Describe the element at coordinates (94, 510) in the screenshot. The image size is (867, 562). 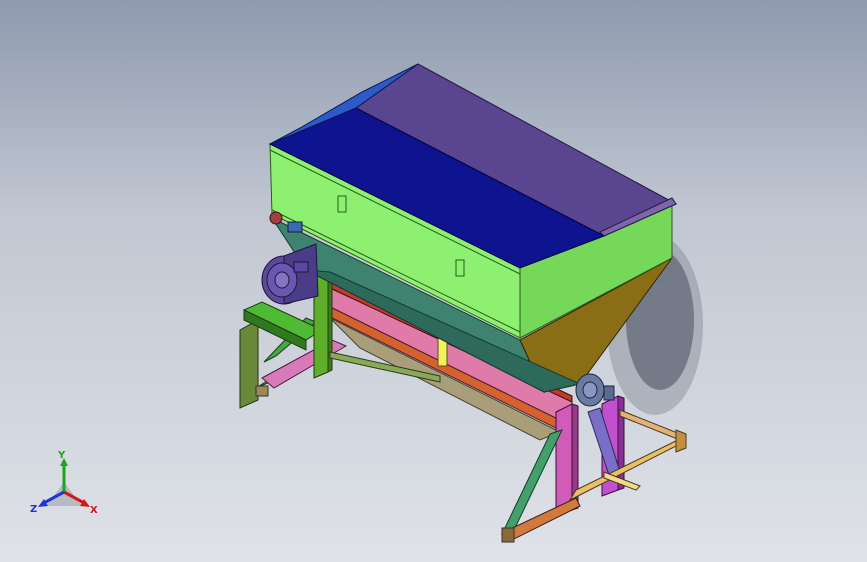
I see `x-axis-label: X` at that location.